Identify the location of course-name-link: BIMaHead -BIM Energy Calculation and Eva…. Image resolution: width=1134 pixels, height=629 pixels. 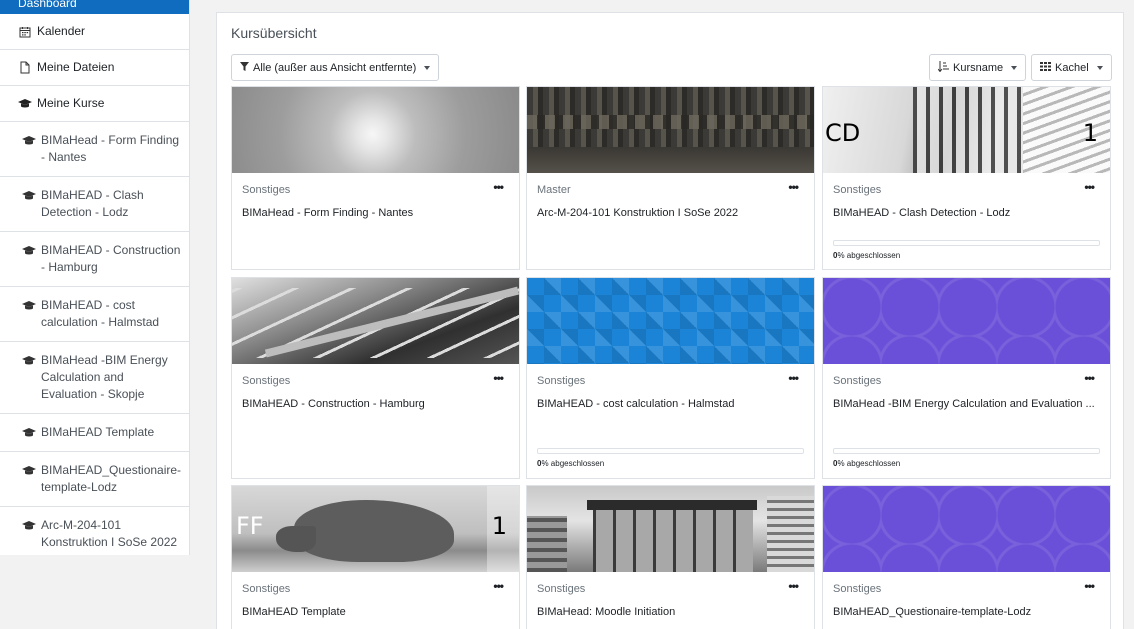
(964, 404).